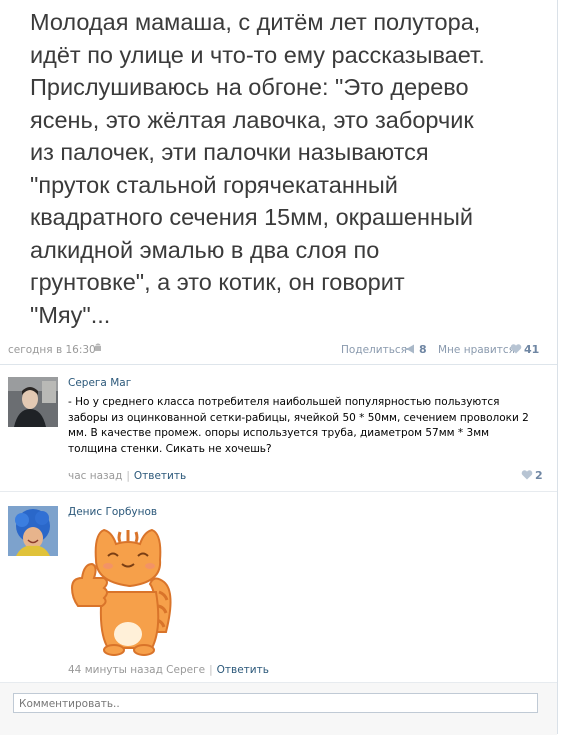 The height and width of the screenshot is (735, 564). I want to click on android-icon, so click(98, 347).